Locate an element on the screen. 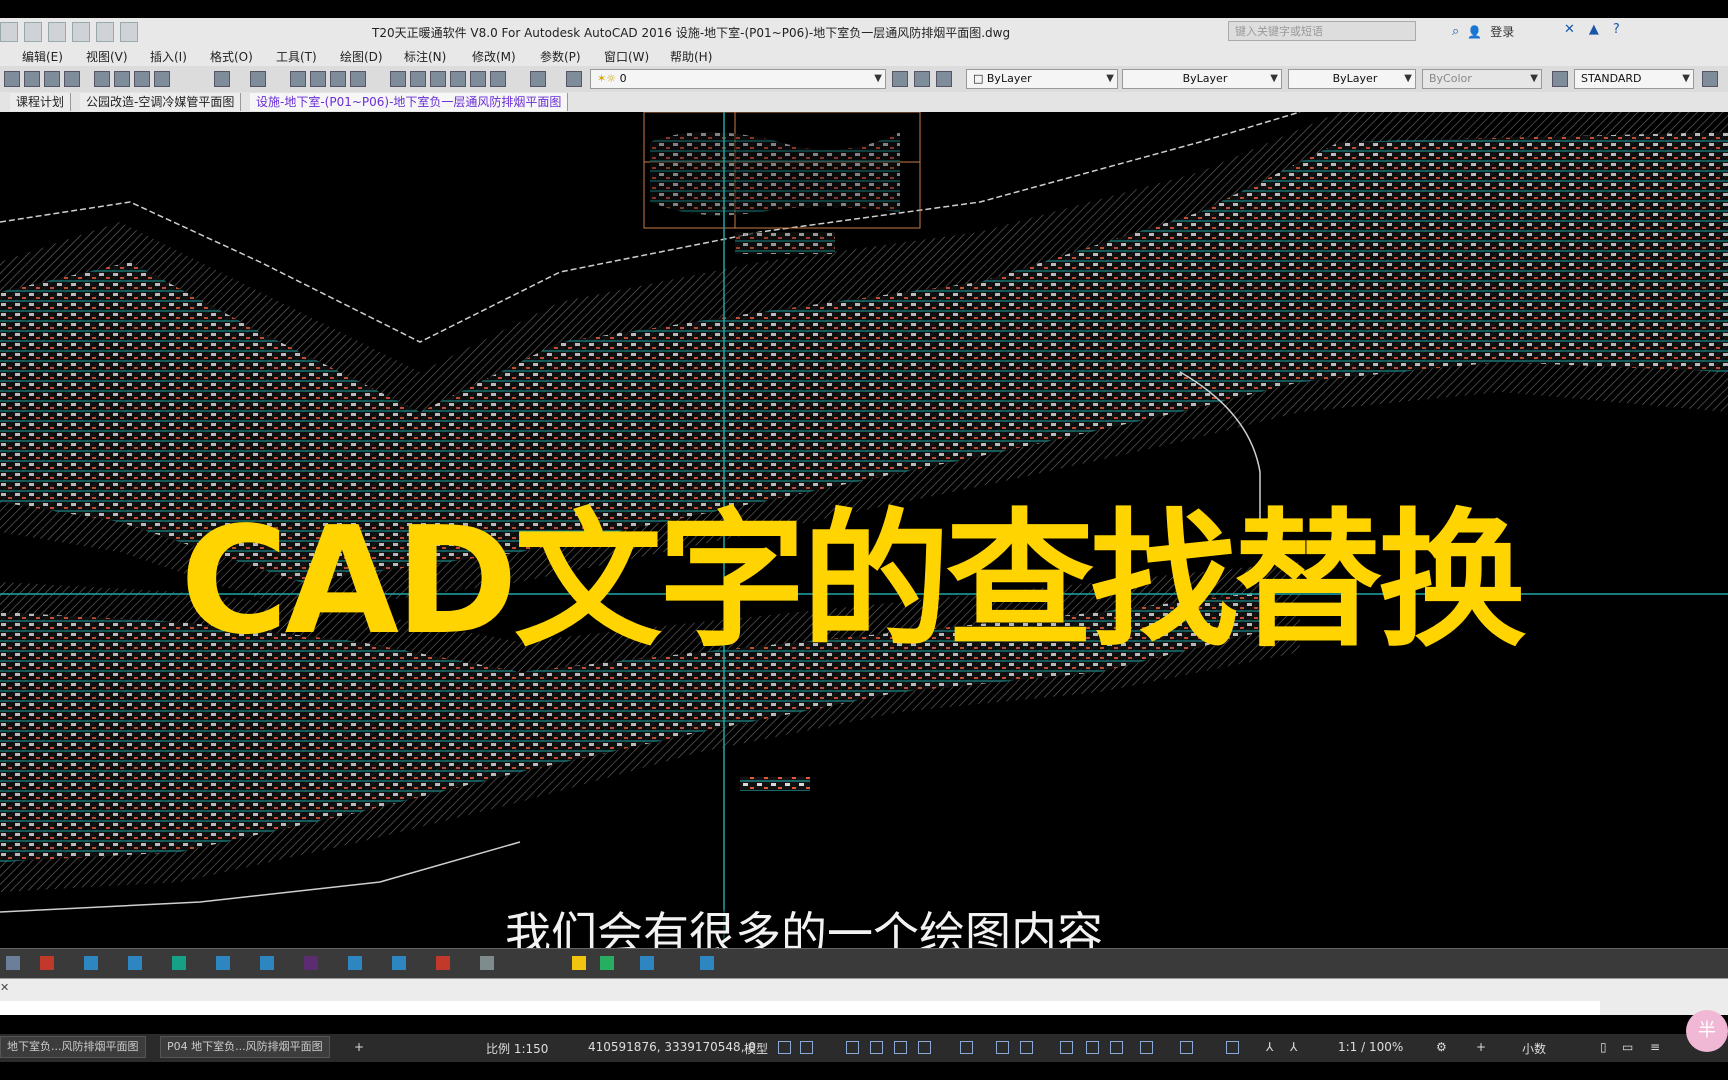 This screenshot has width=1728, height=1080. layer-state-icon is located at coordinates (944, 79).